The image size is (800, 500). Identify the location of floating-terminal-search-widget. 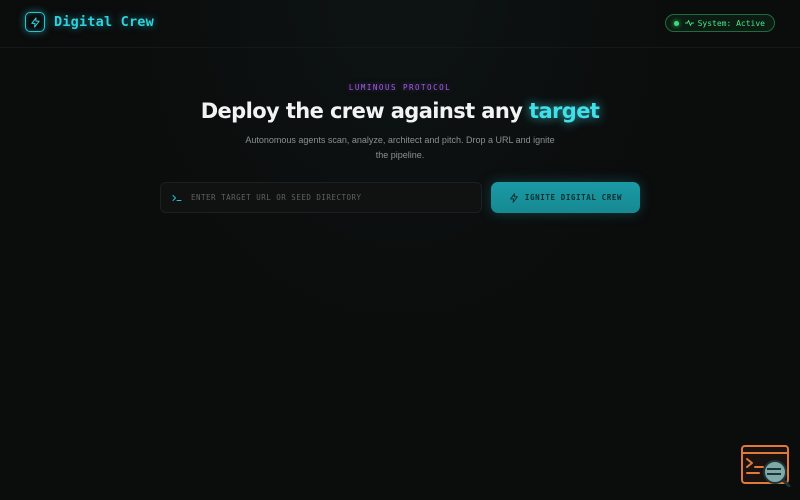
(766, 466).